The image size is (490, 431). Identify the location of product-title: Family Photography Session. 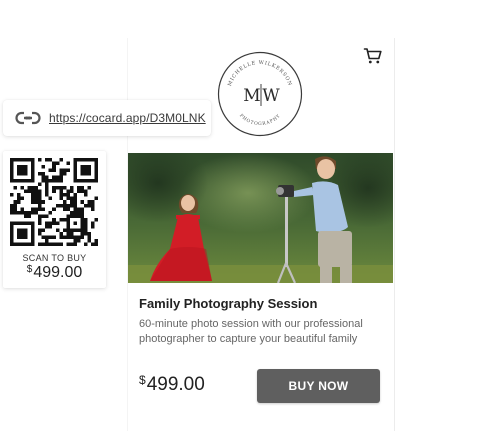
(228, 303).